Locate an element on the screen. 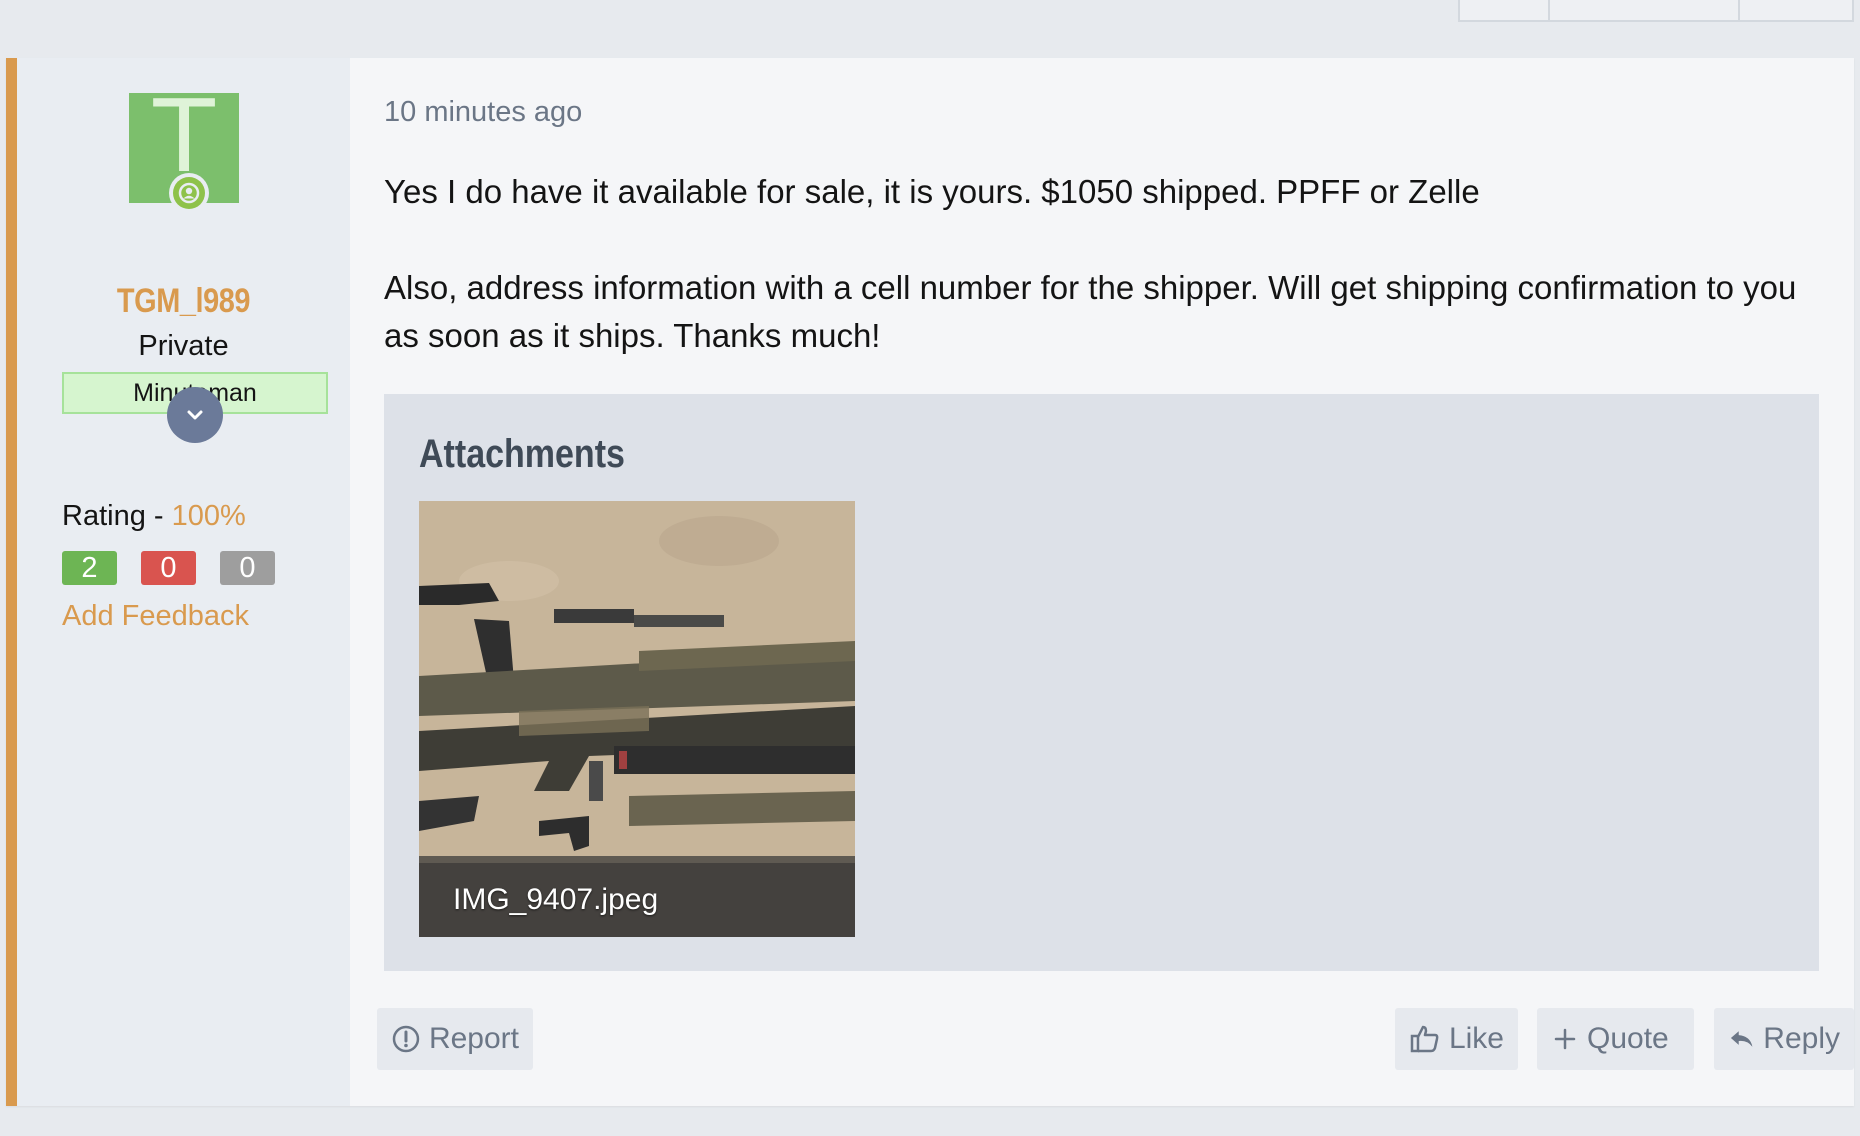  post-accent-bar is located at coordinates (11, 582).